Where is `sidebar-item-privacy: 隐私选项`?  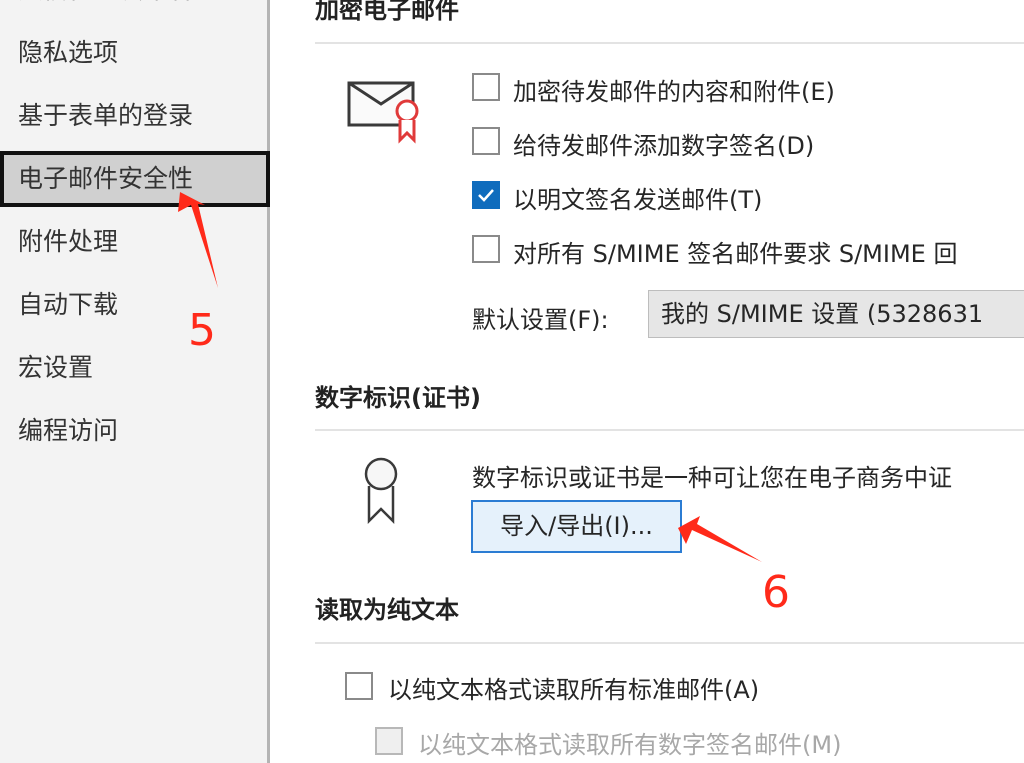
sidebar-item-privacy: 隐私选项 is located at coordinates (135, 53).